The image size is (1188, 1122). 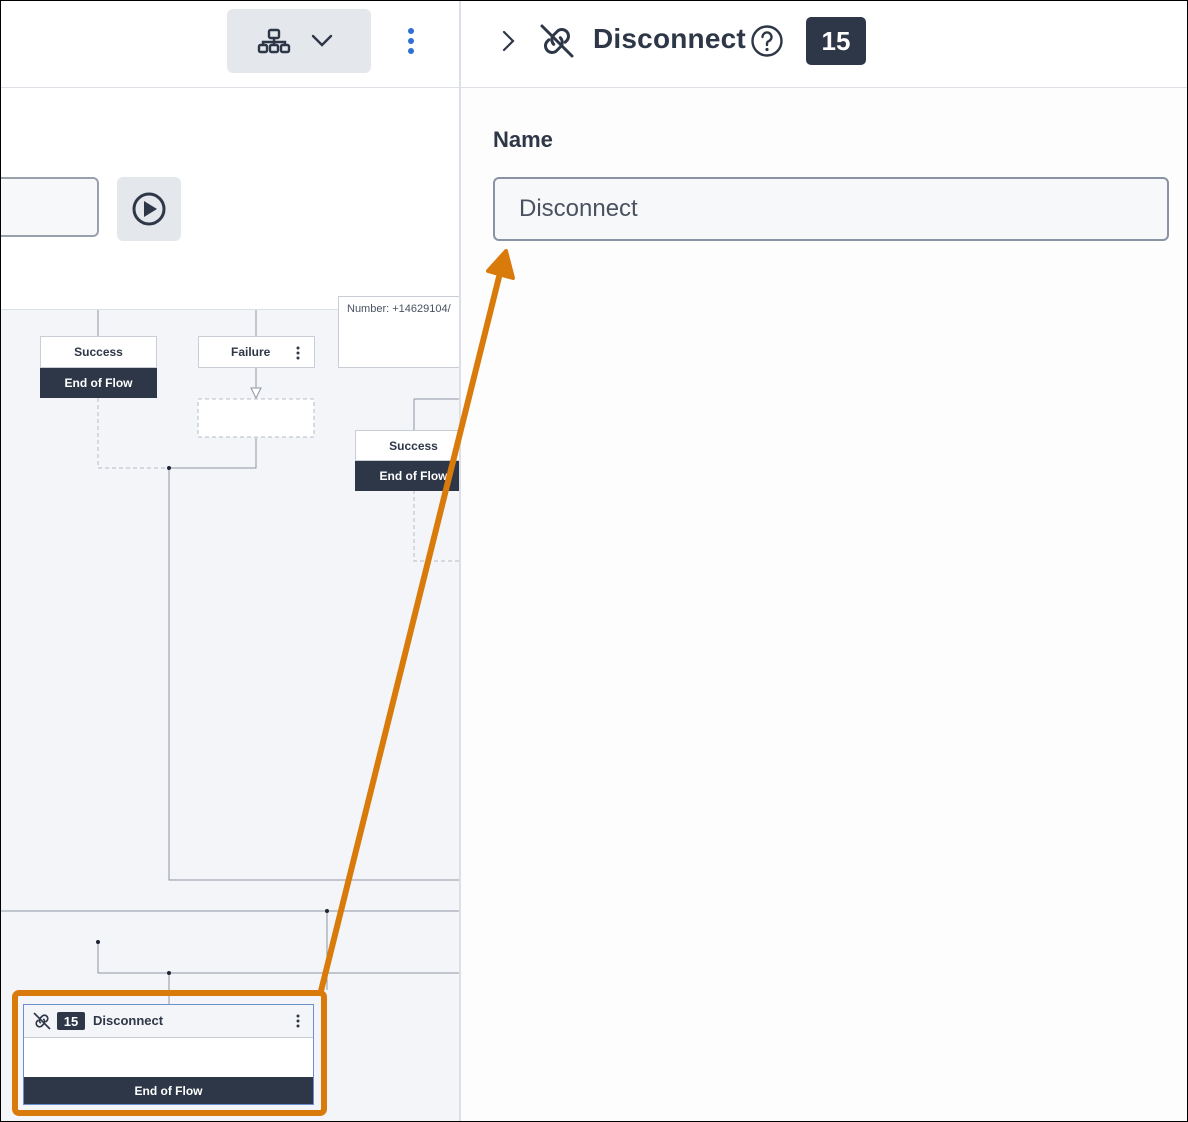 I want to click on panel-header: Disconnect 15, so click(x=824, y=44).